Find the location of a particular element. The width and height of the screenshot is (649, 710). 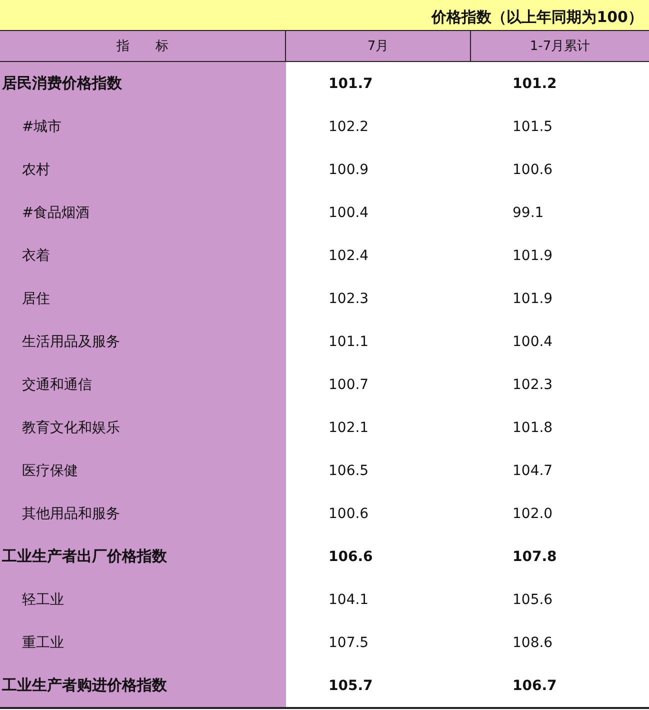

table-caption: 价格指数（以上年同期为100） is located at coordinates (537, 18).